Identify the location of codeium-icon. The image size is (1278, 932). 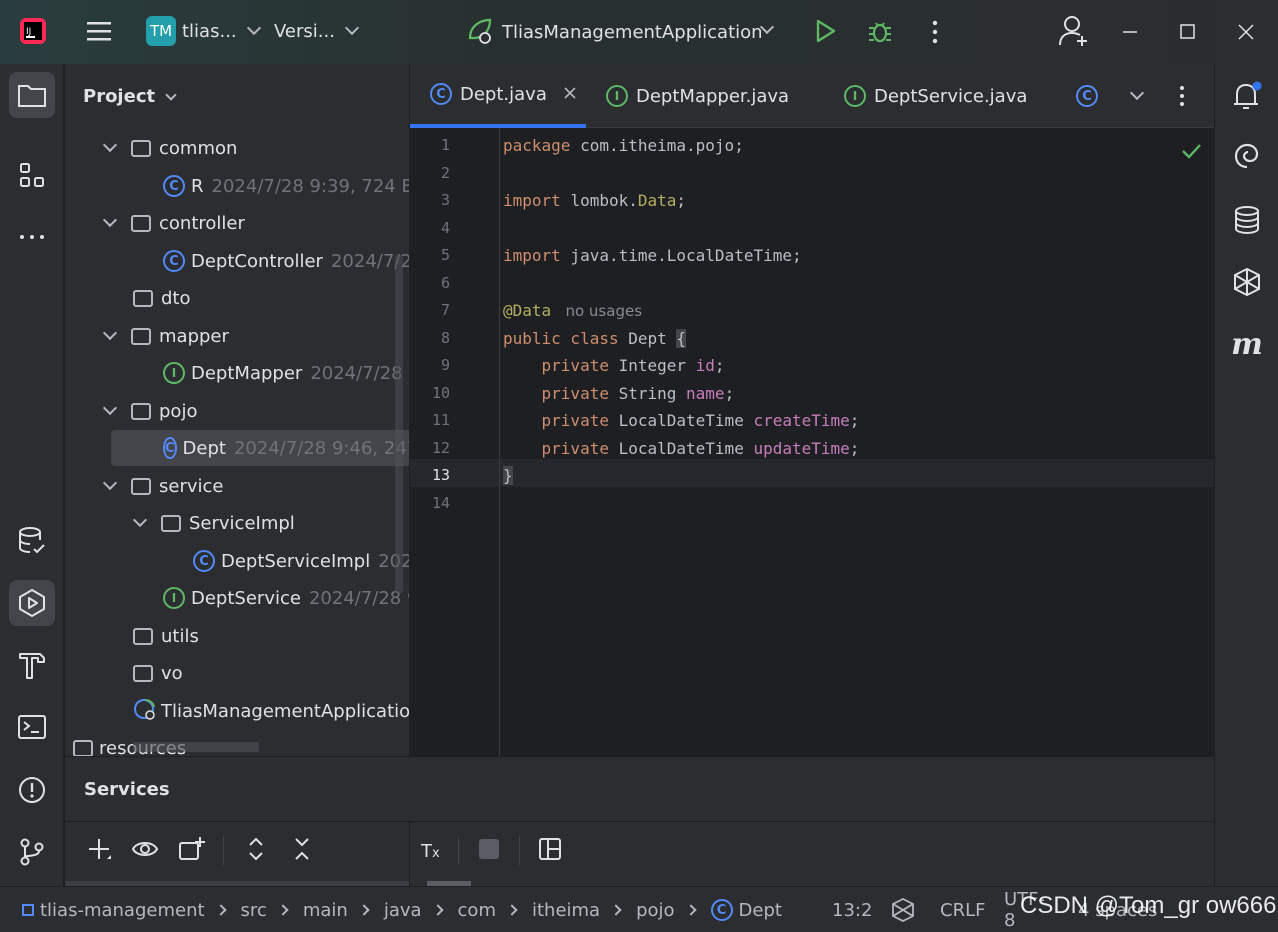
(1247, 282).